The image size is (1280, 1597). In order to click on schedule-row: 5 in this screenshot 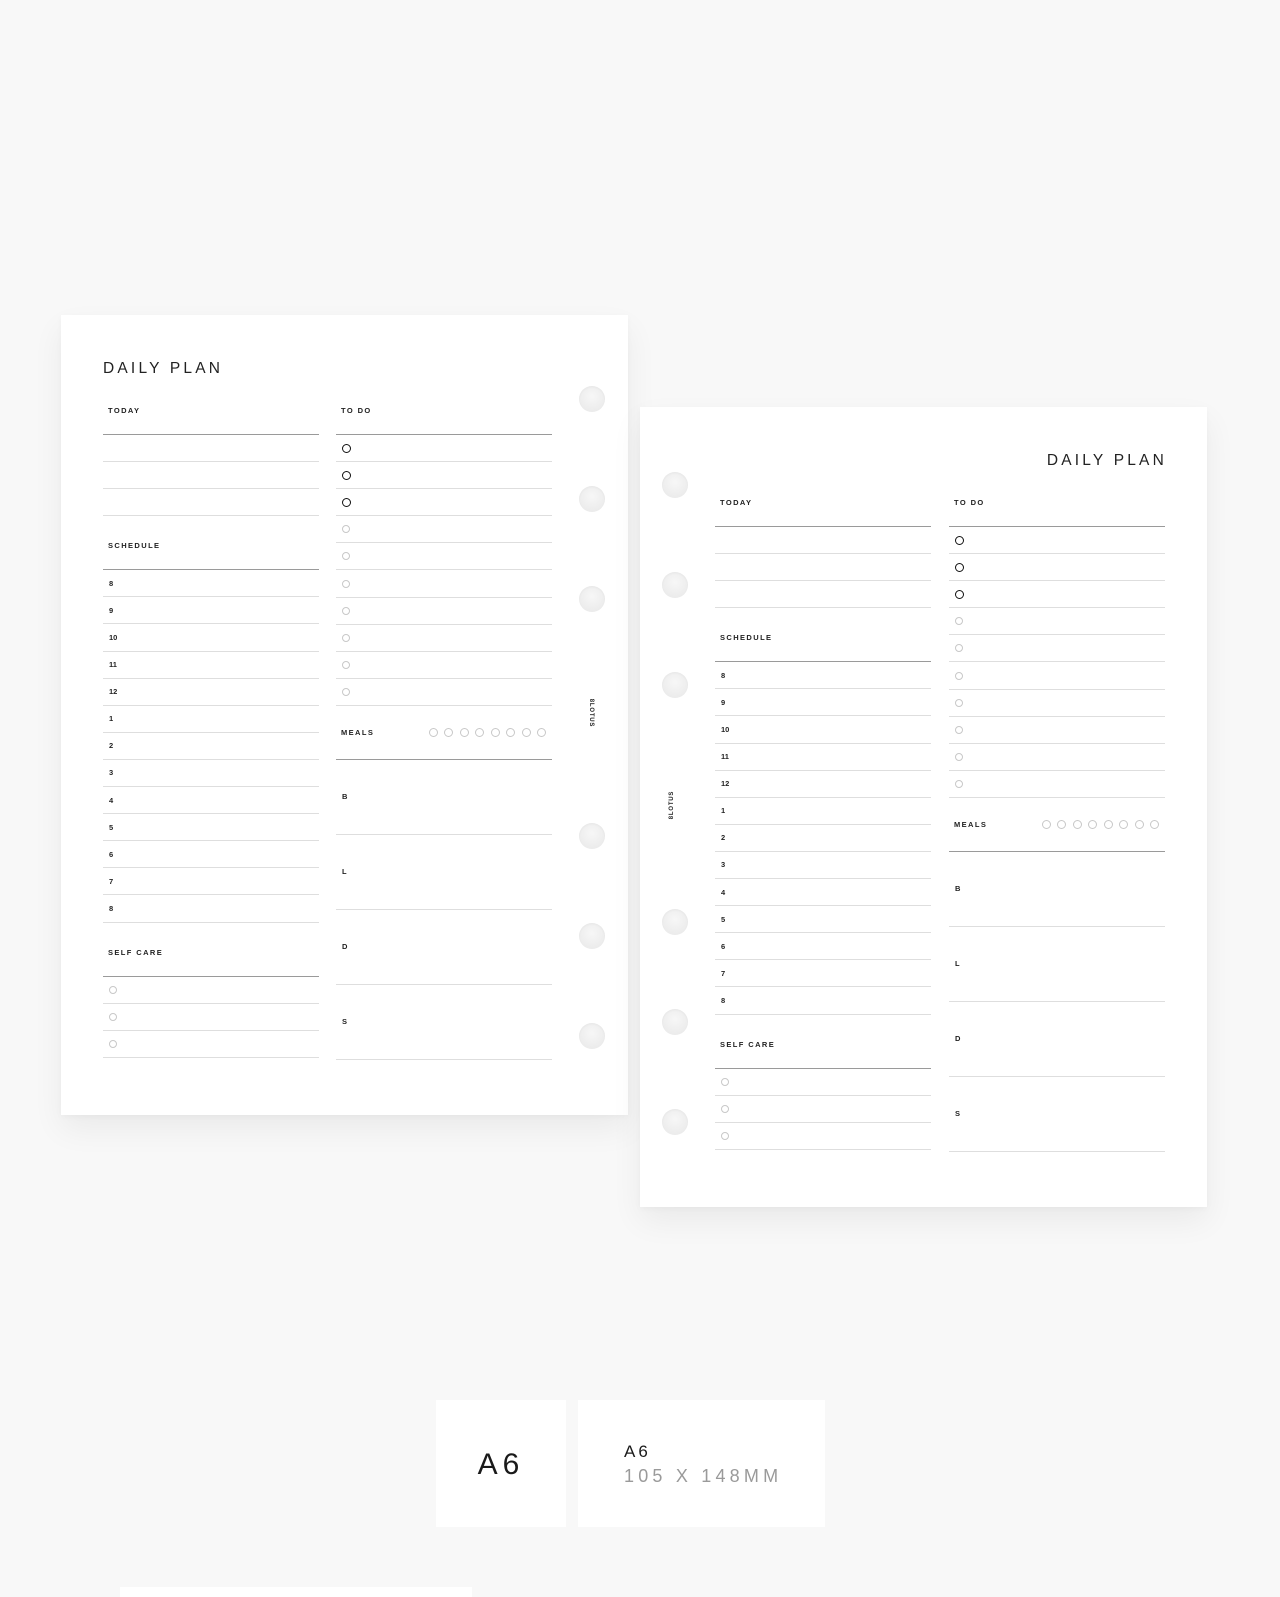, I will do `click(823, 920)`.